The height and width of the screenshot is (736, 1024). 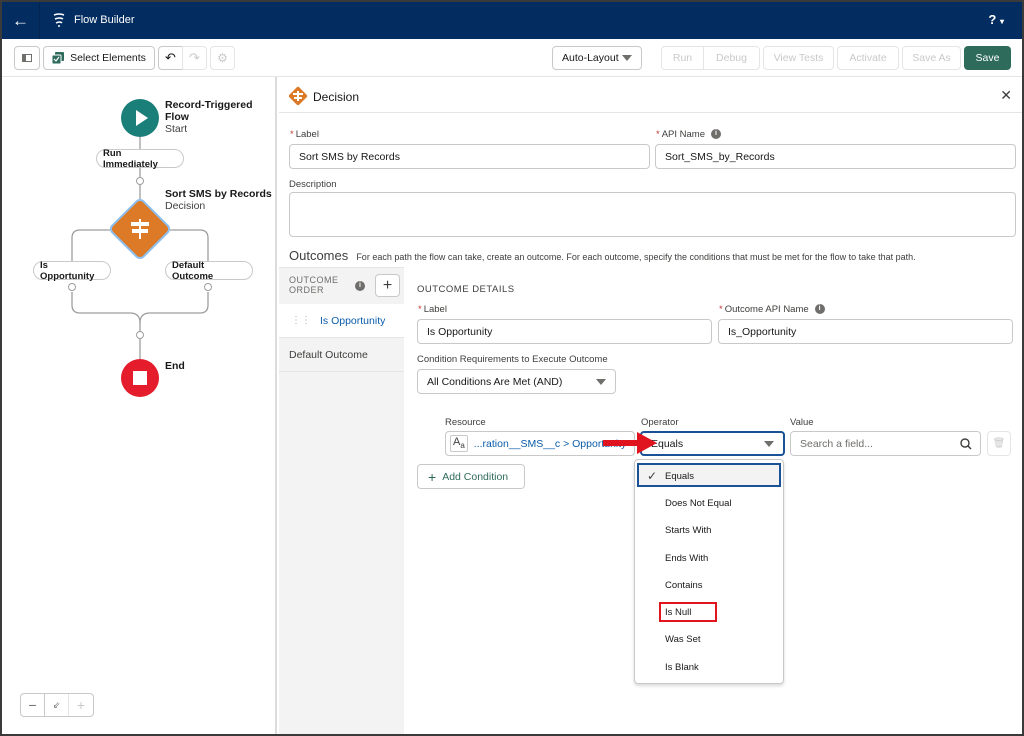 I want to click on run-immediately-pill: Run Immediately, so click(x=140, y=159).